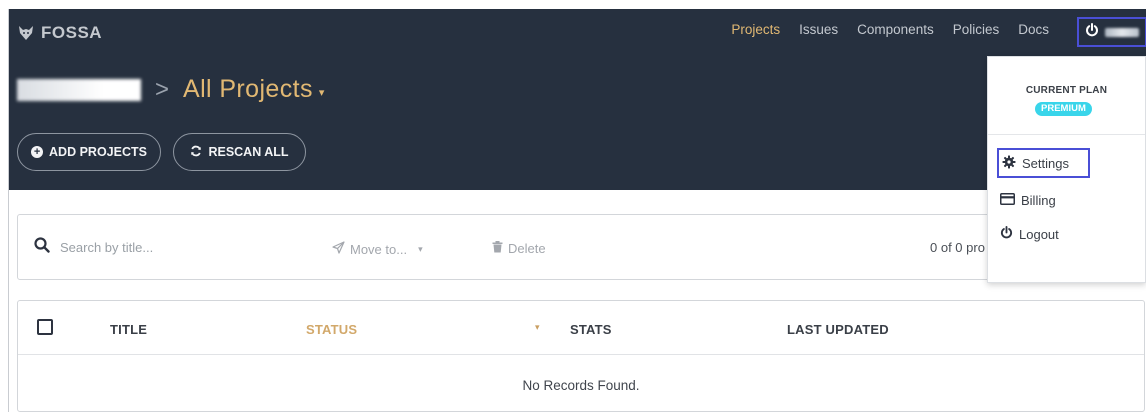 Image resolution: width=1146 pixels, height=412 pixels. I want to click on gear-icon, so click(1009, 163).